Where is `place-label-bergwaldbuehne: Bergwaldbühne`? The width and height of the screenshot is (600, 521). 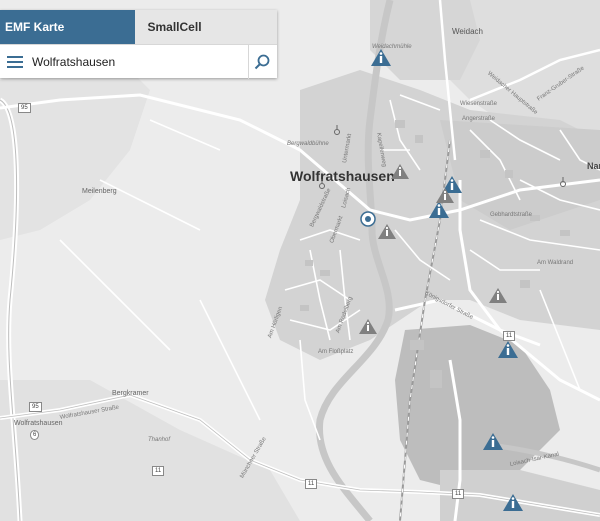 place-label-bergwaldbuehne: Bergwaldbühne is located at coordinates (308, 144).